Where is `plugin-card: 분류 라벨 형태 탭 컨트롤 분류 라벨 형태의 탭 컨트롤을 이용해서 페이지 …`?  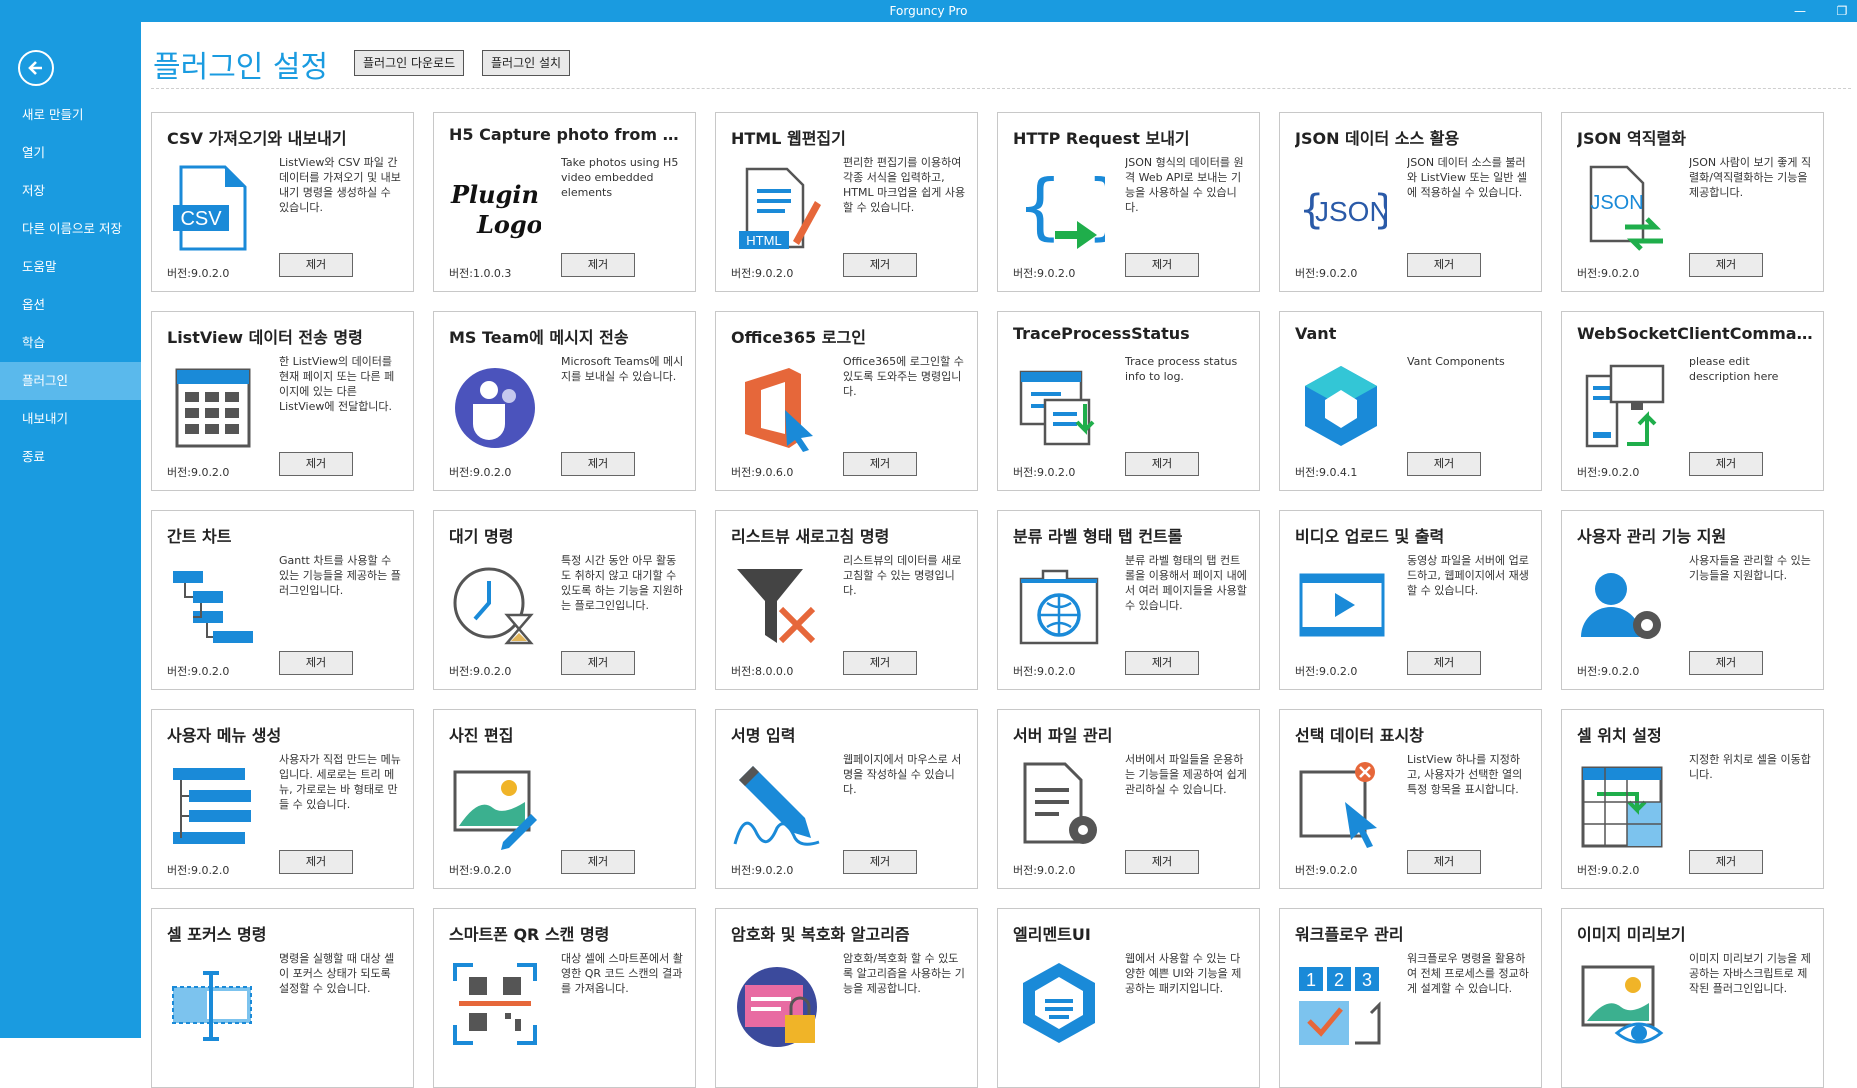 plugin-card: 분류 라벨 형태 탭 컨트롤 분류 라벨 형태의 탭 컨트롤을 이용해서 페이지 … is located at coordinates (1128, 600).